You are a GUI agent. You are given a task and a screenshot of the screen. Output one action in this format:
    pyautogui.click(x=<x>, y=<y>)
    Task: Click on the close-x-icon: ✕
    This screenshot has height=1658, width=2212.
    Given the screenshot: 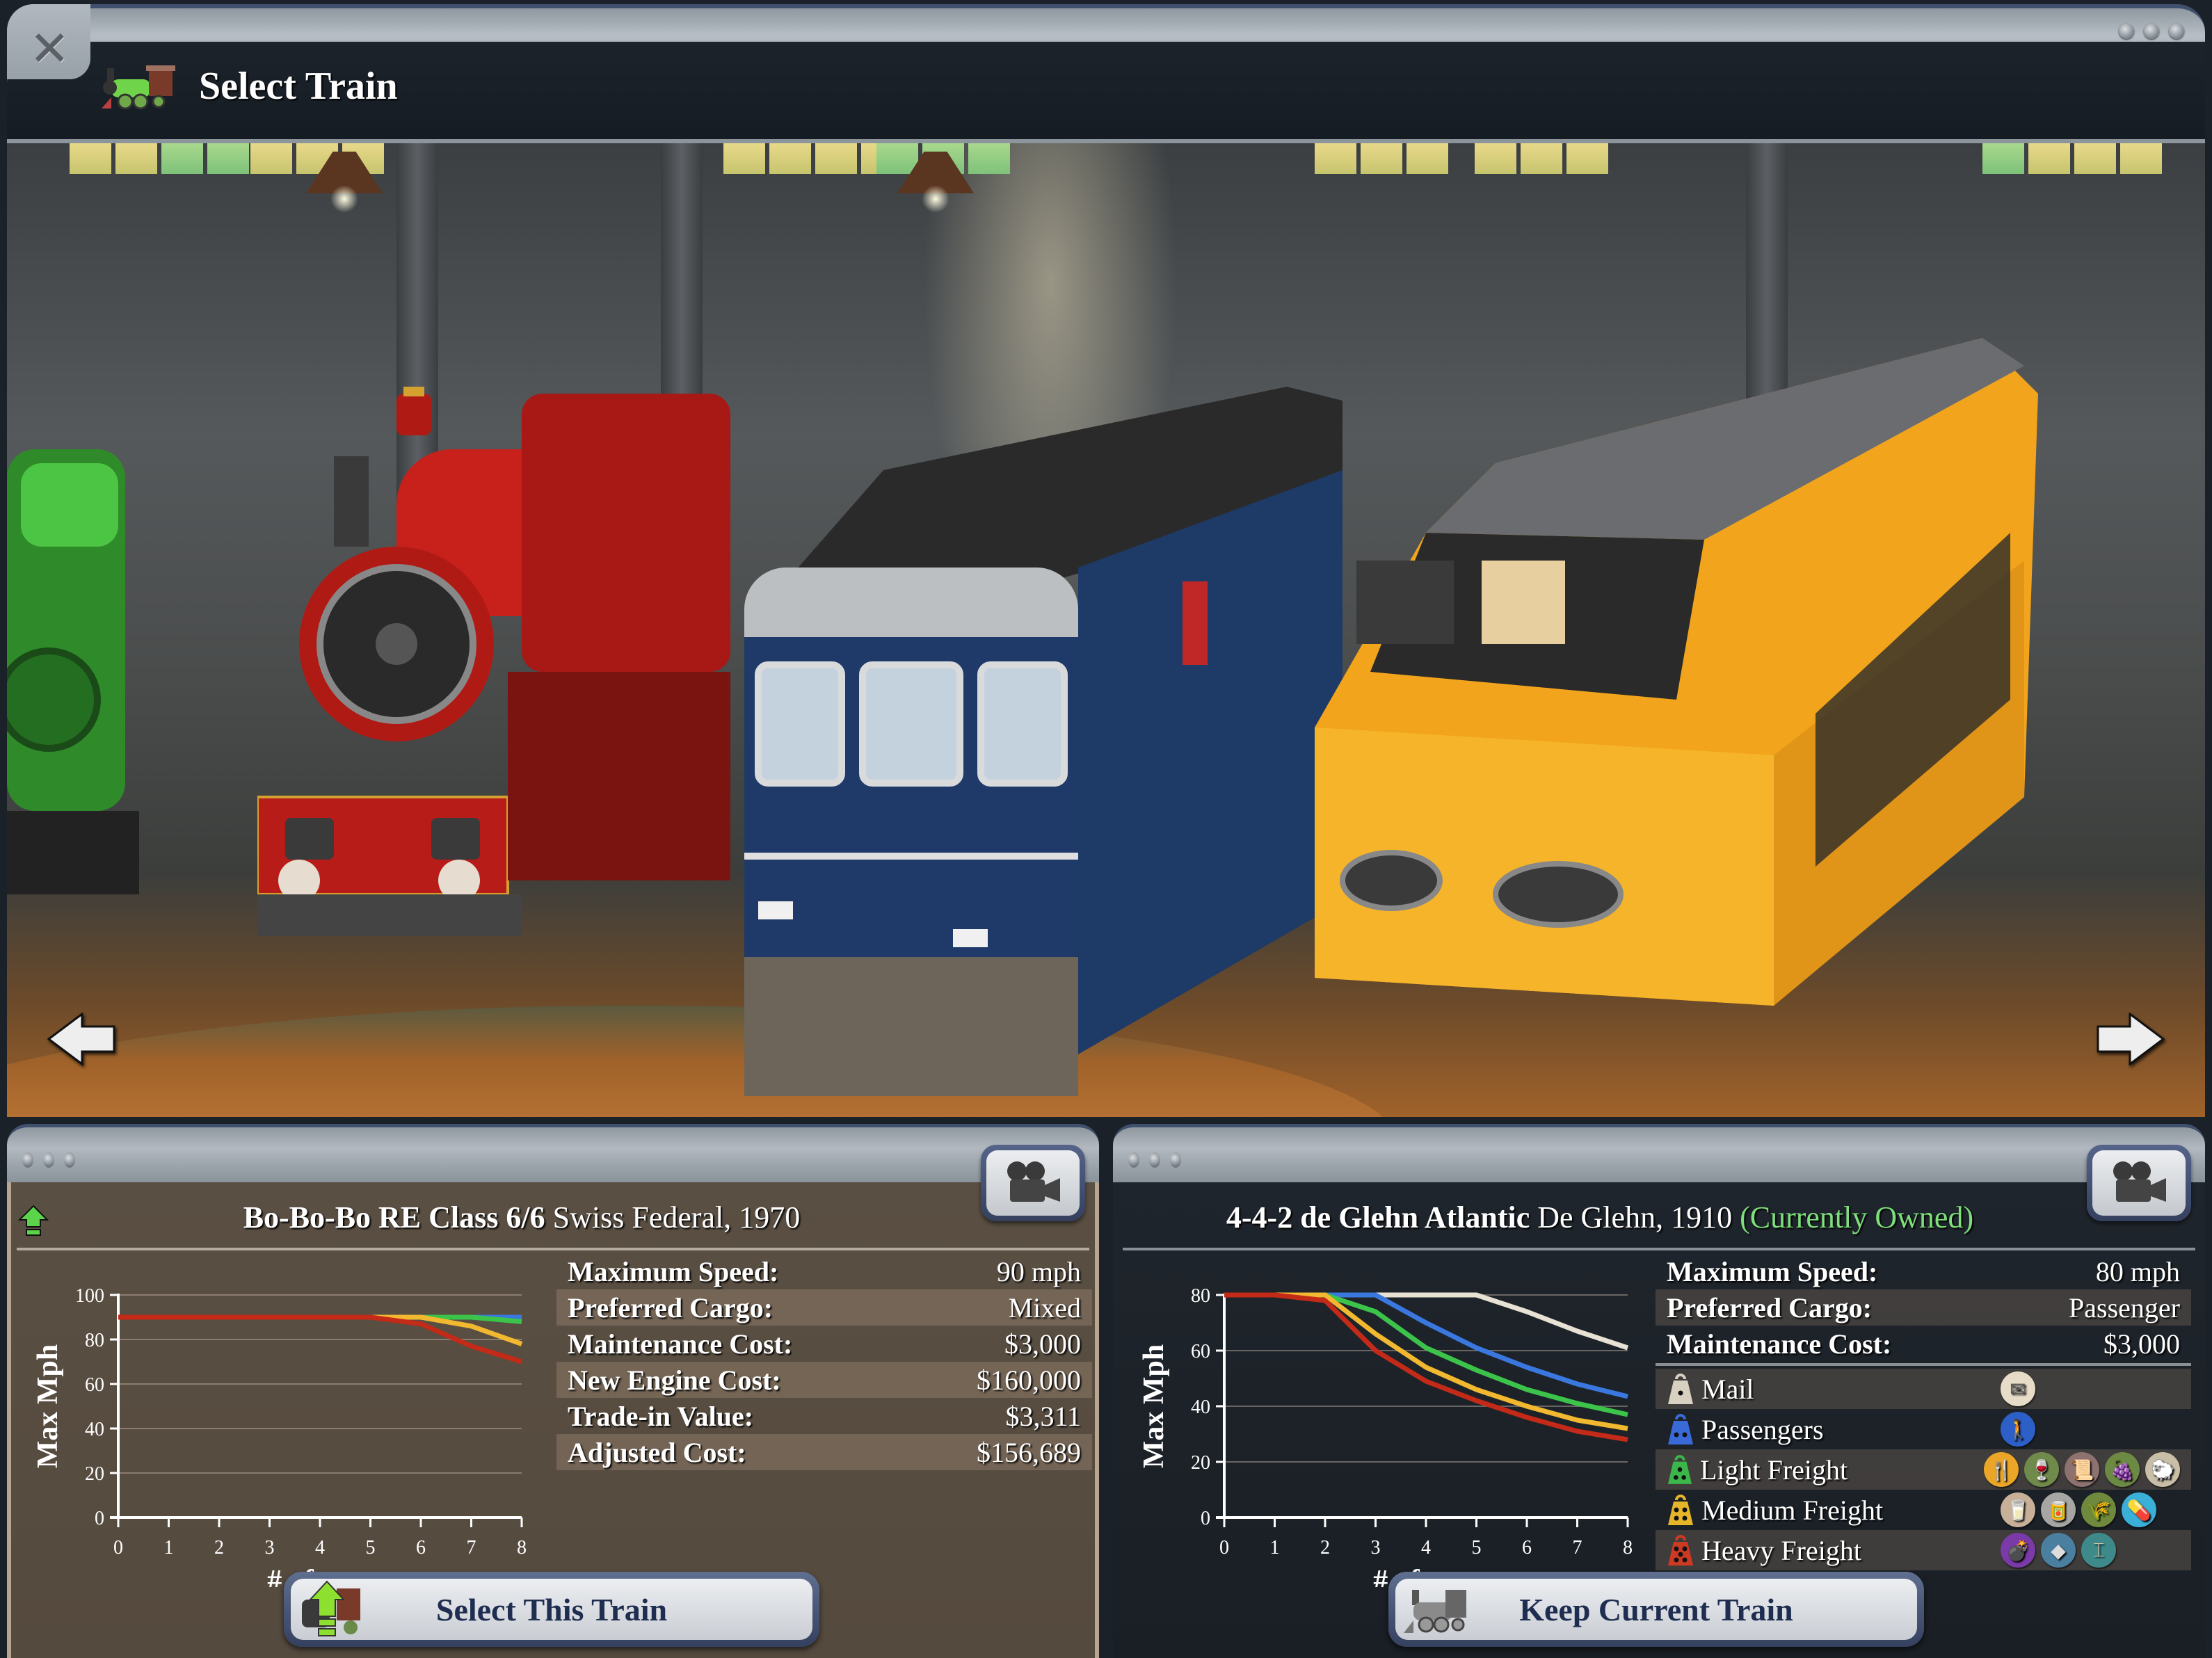 What is the action you would take?
    pyautogui.click(x=49, y=48)
    